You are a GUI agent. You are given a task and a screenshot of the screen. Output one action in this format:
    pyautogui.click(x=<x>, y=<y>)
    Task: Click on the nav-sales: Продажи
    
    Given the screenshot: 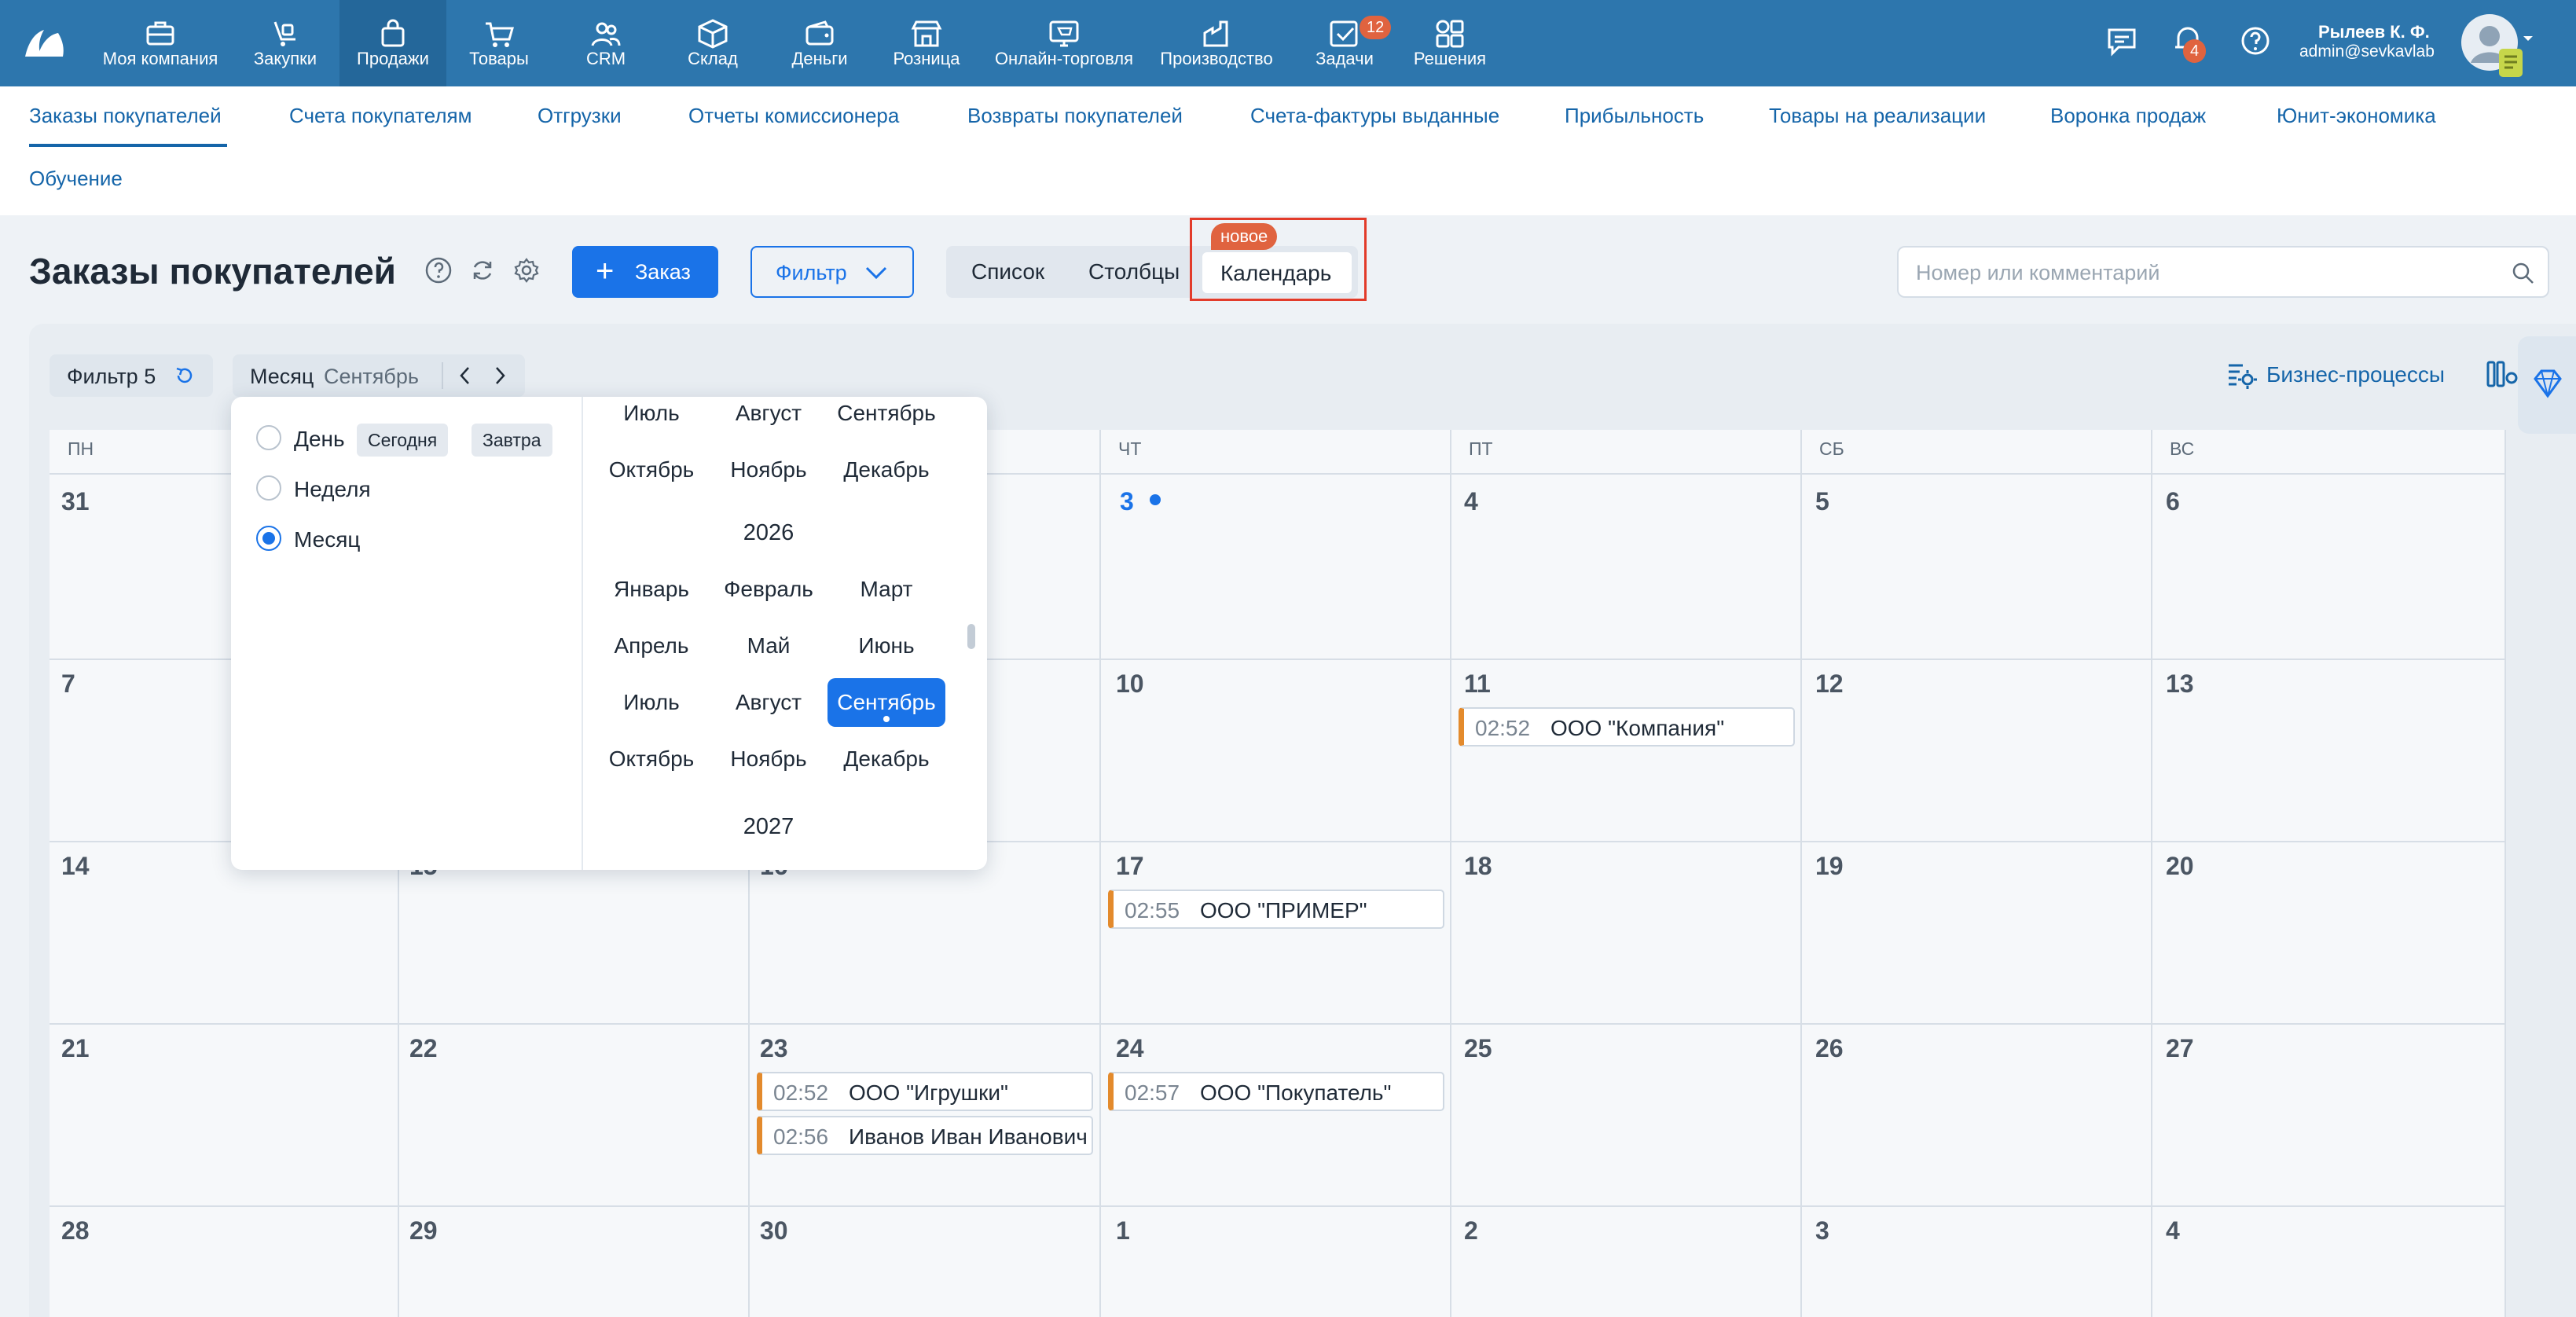 What is the action you would take?
    pyautogui.click(x=392, y=43)
    